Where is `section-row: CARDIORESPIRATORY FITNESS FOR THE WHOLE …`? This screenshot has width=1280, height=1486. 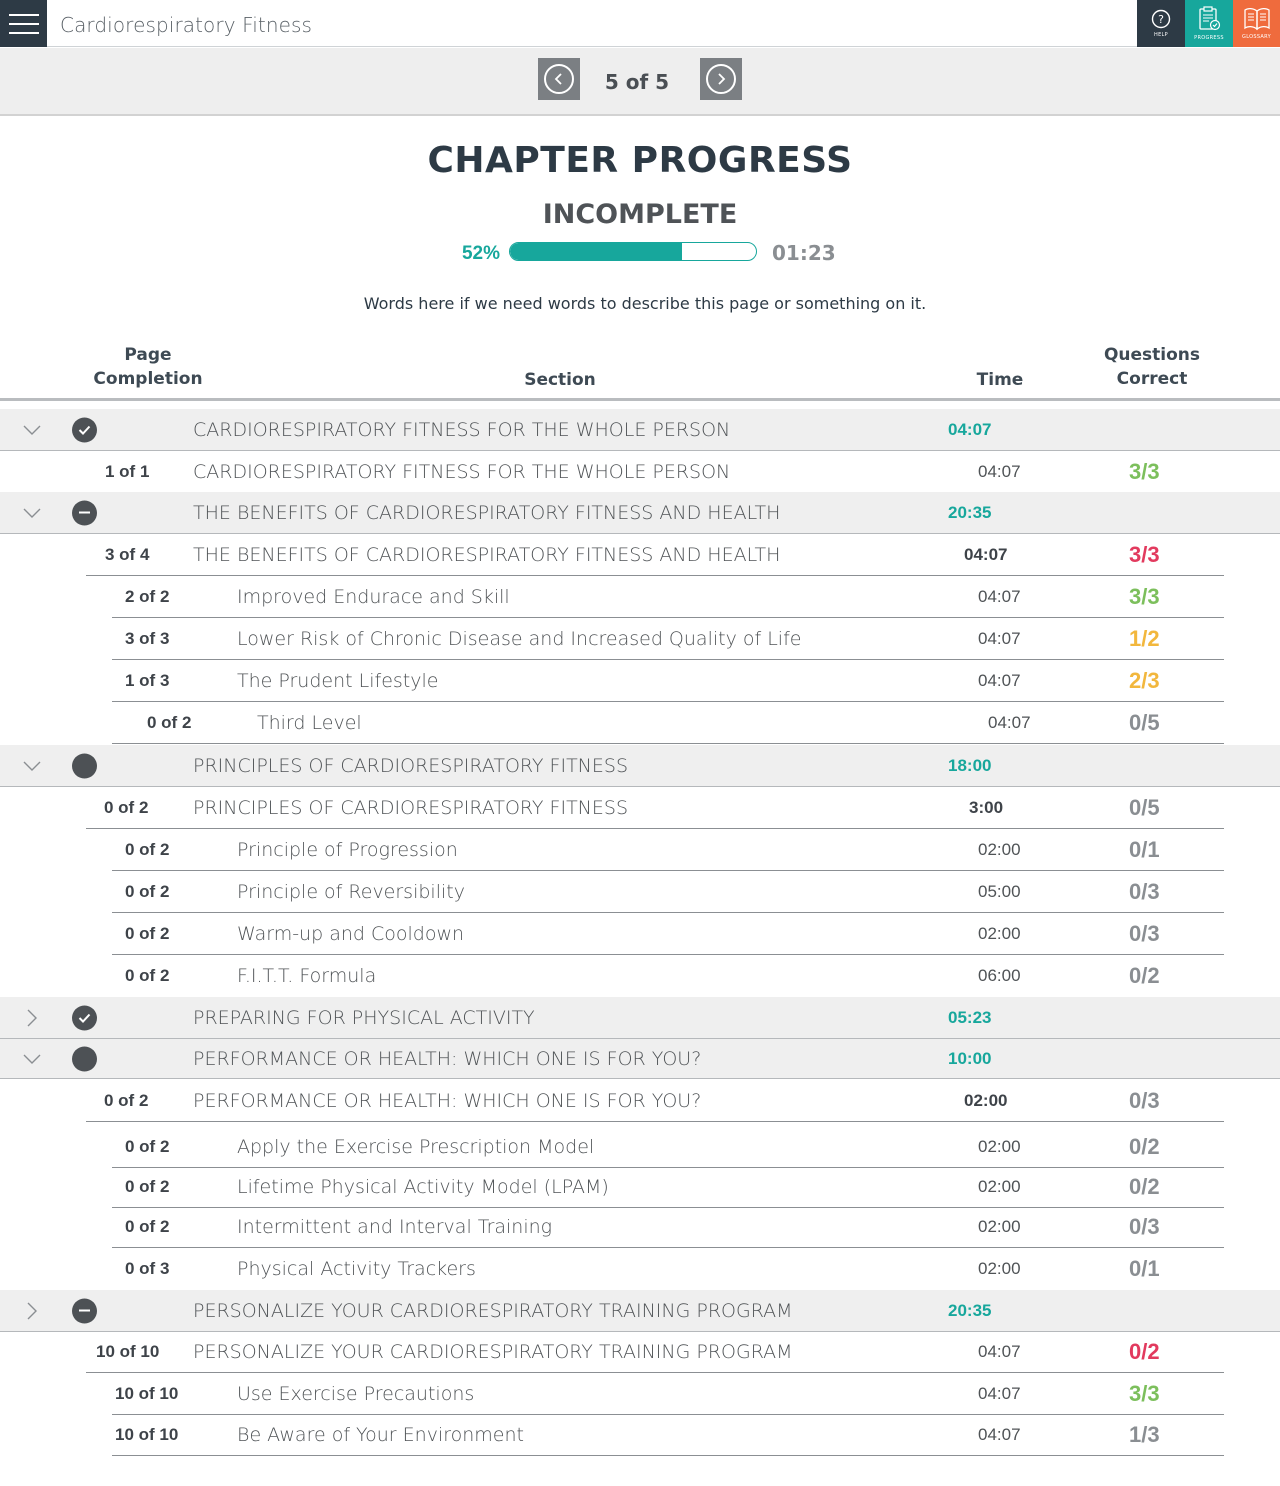 section-row: CARDIORESPIRATORY FITNESS FOR THE WHOLE … is located at coordinates (640, 430).